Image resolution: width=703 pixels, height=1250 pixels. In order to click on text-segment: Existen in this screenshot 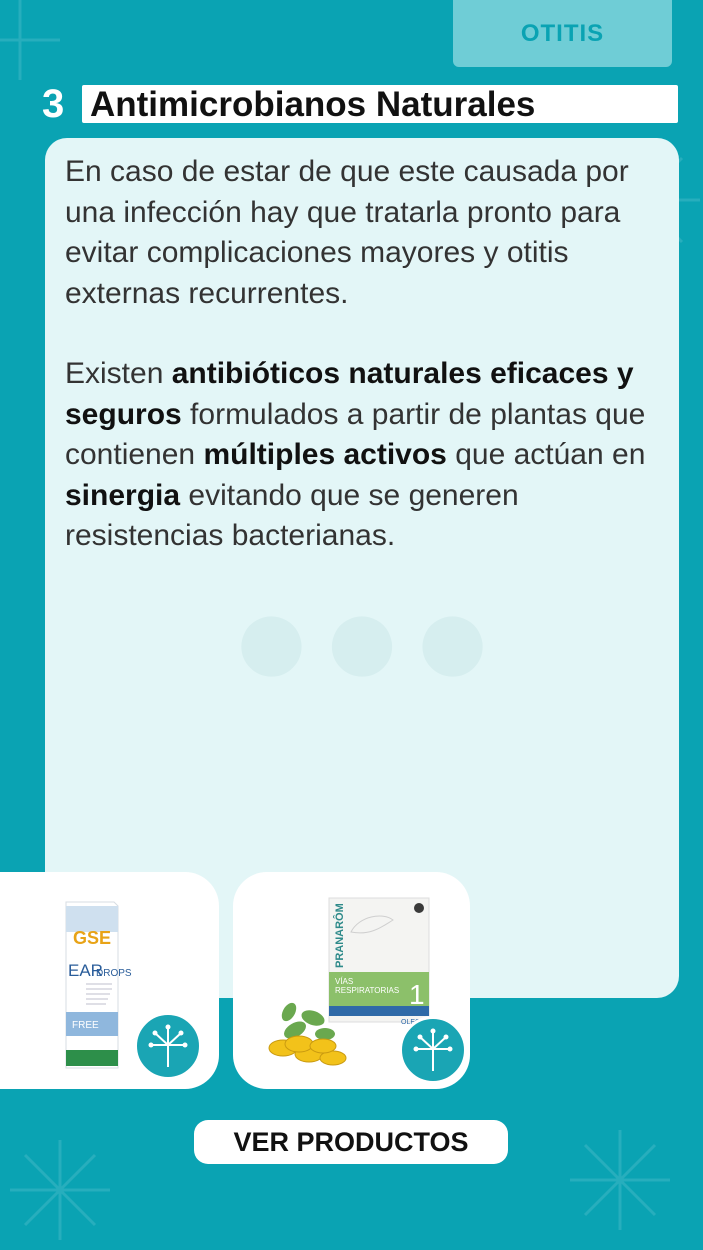, I will do `click(118, 373)`.